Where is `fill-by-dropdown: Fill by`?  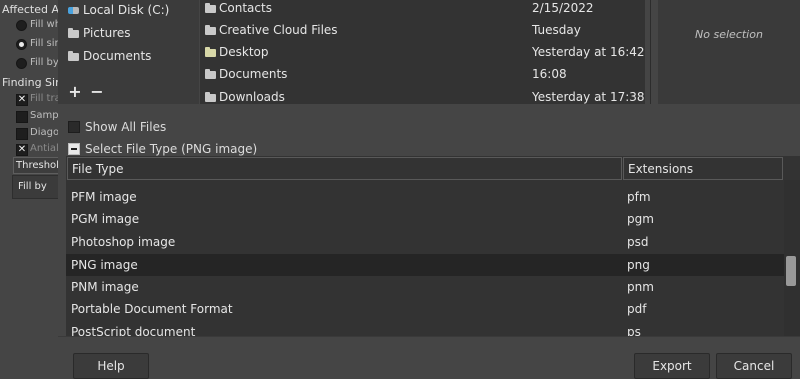 fill-by-dropdown: Fill by is located at coordinates (35, 187).